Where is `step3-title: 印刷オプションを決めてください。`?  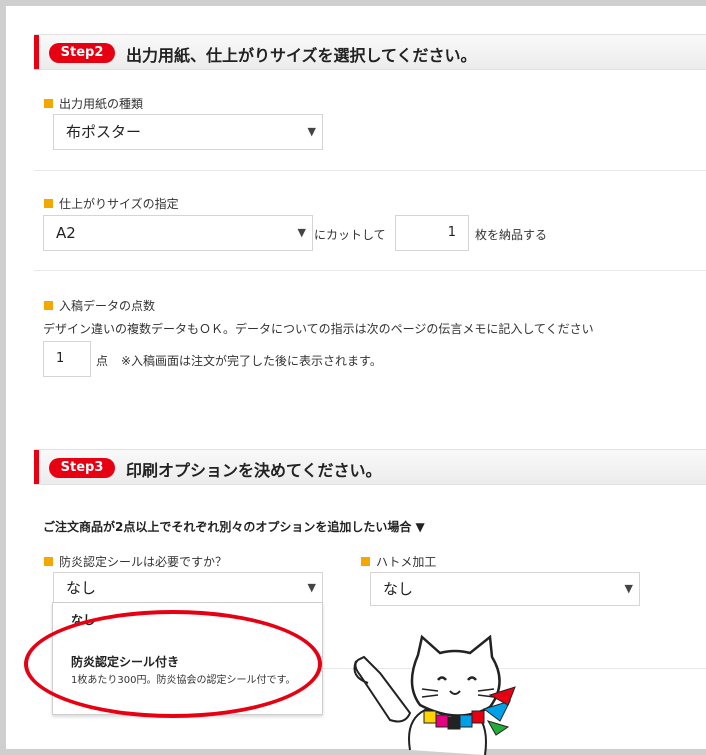
step3-title: 印刷オプションを決めてください。 is located at coordinates (254, 470).